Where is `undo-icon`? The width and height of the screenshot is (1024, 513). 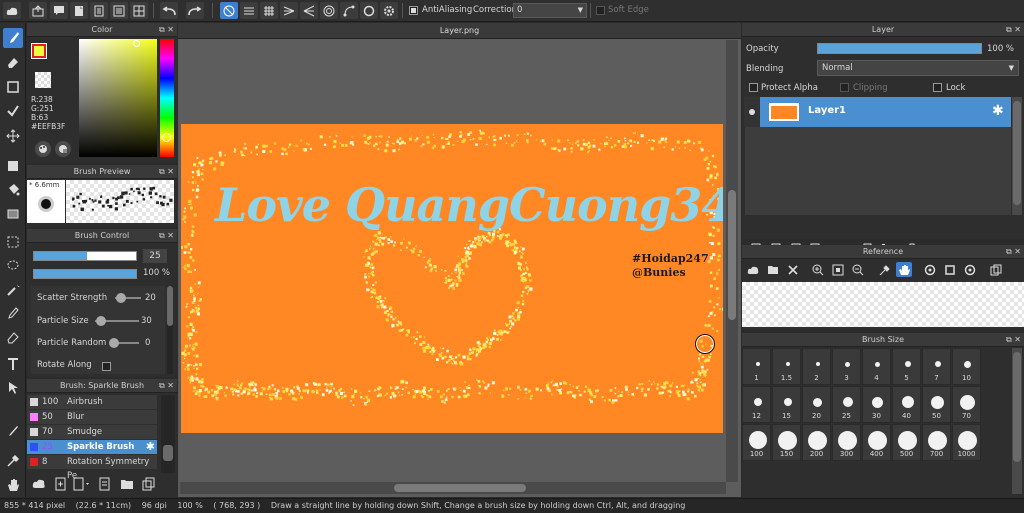 undo-icon is located at coordinates (169, 10).